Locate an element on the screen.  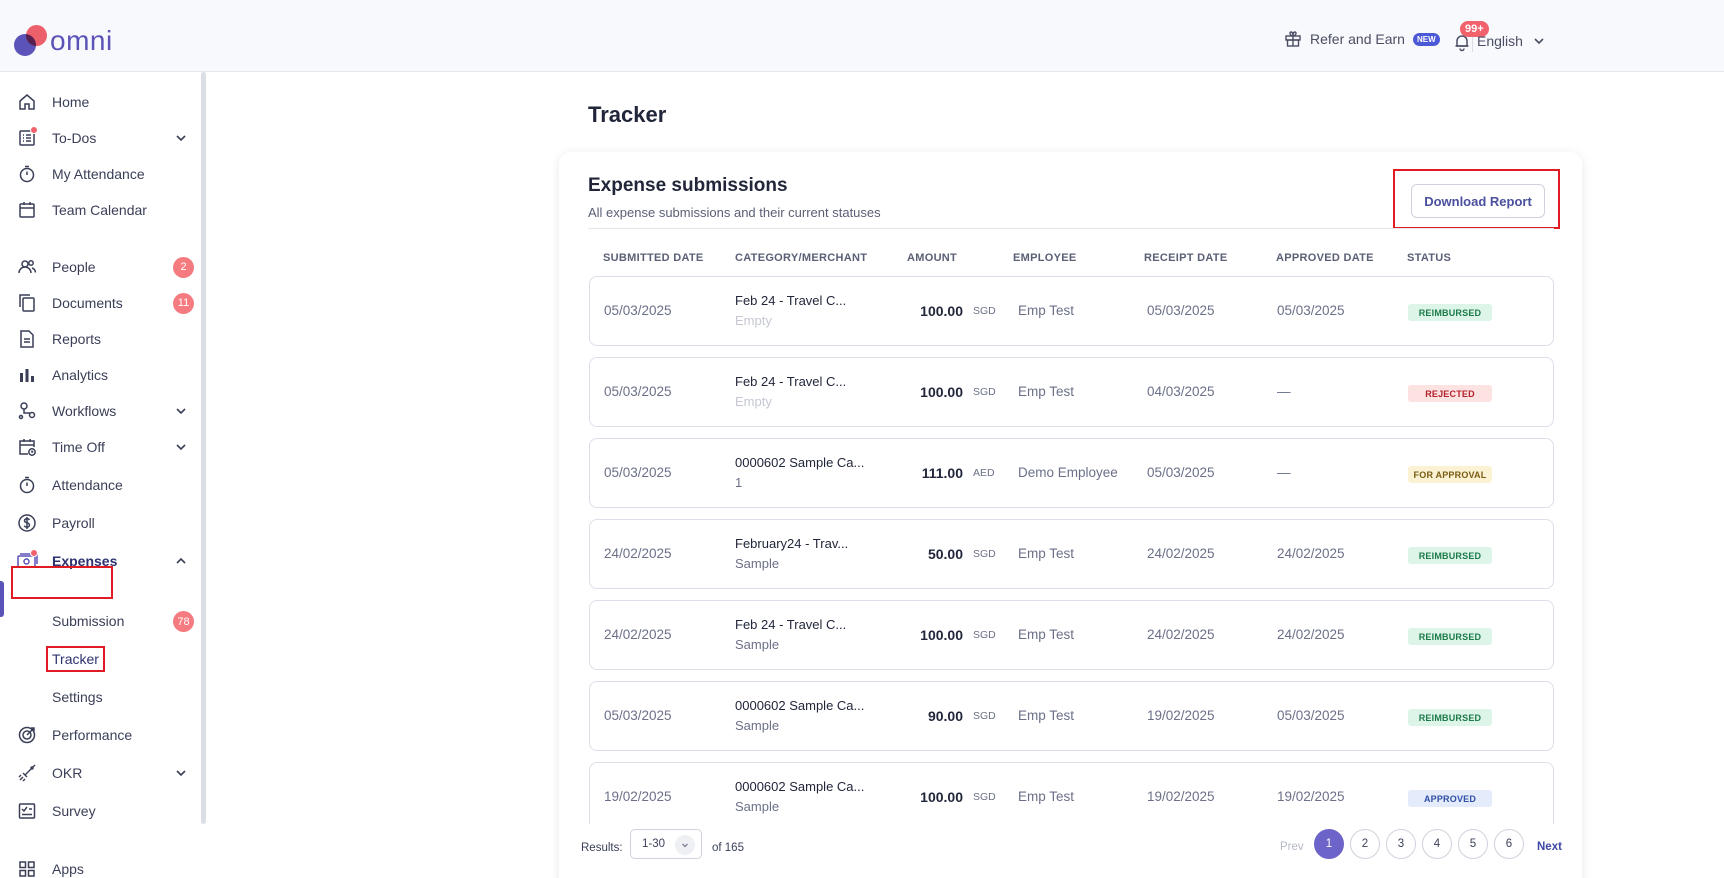
results-range-select: 1-30 is located at coordinates (666, 844).